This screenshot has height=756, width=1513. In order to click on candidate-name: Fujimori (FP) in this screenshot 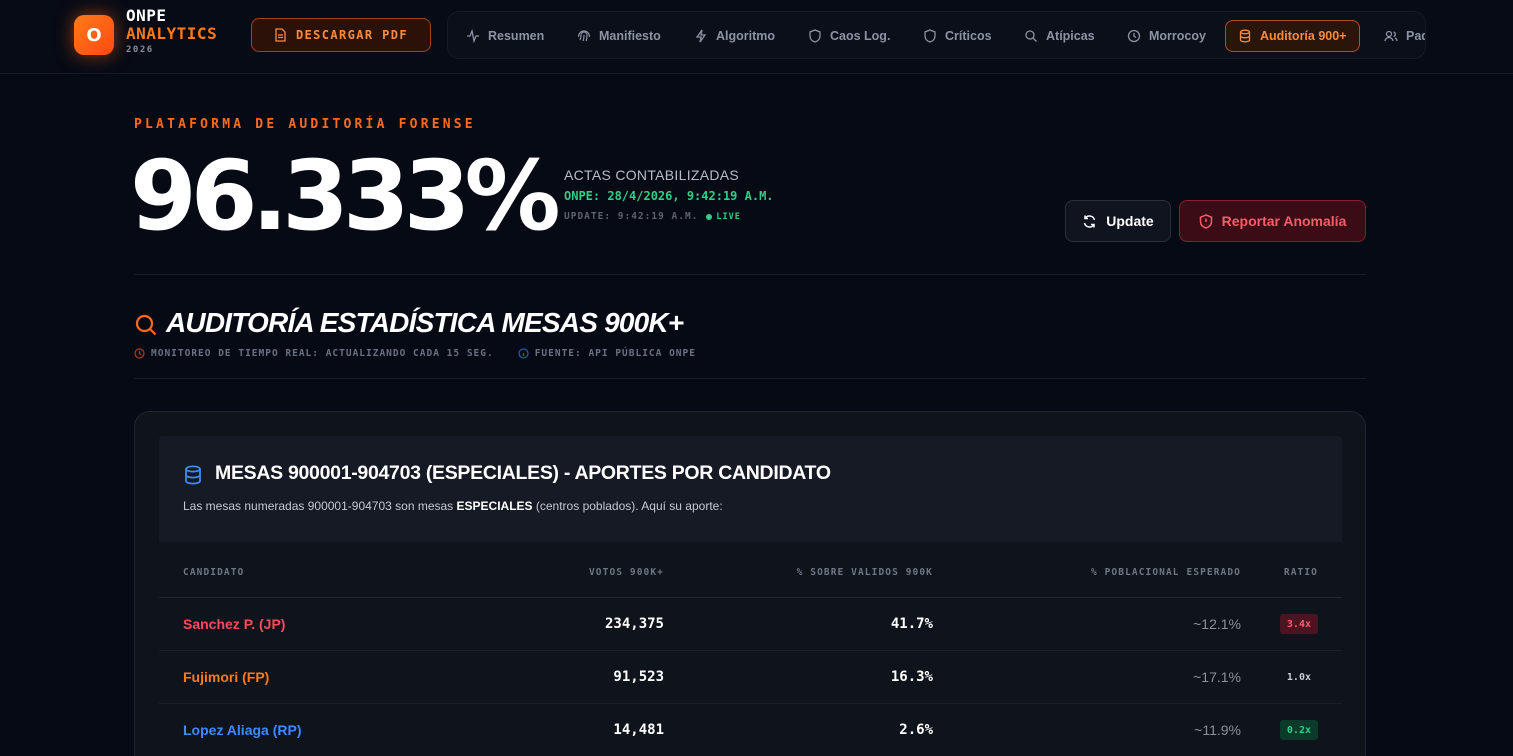, I will do `click(226, 677)`.